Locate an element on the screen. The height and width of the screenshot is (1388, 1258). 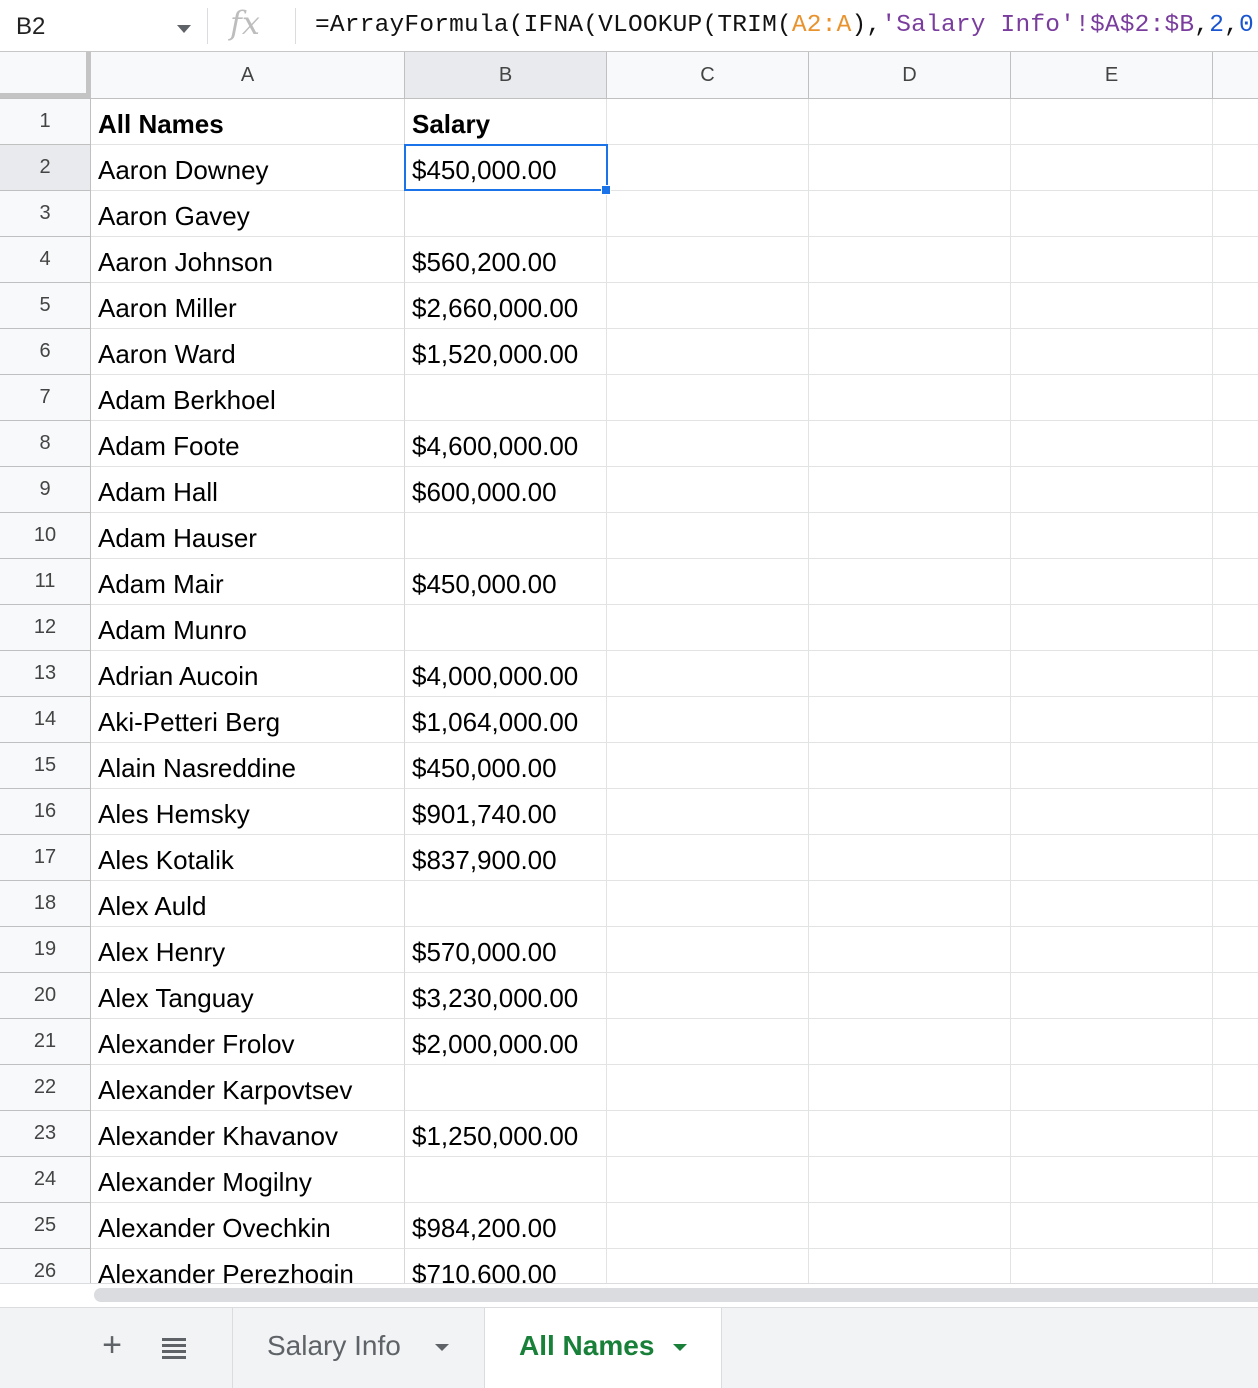
cell-e8 is located at coordinates (1112, 444).